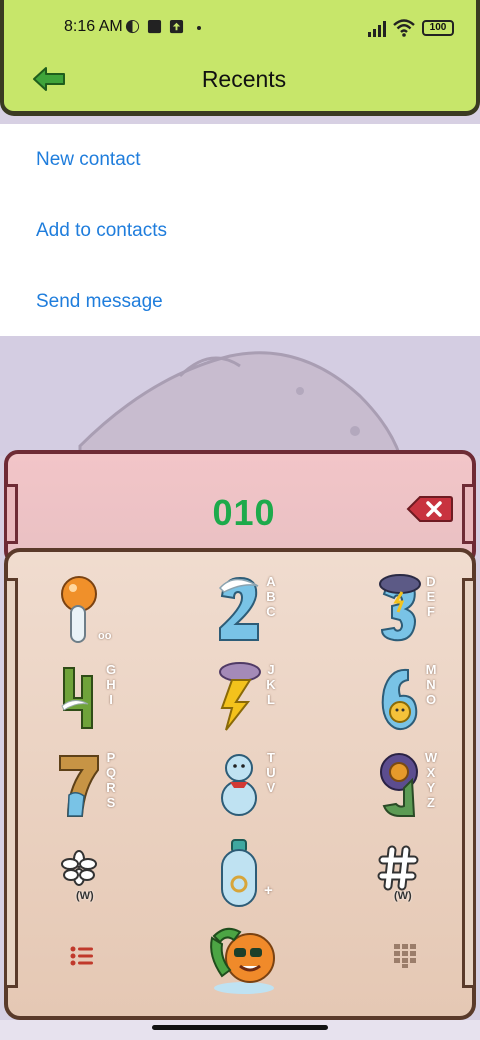 The width and height of the screenshot is (480, 1040). What do you see at coordinates (405, 956) in the screenshot?
I see `dialpad-grid-icon` at bounding box center [405, 956].